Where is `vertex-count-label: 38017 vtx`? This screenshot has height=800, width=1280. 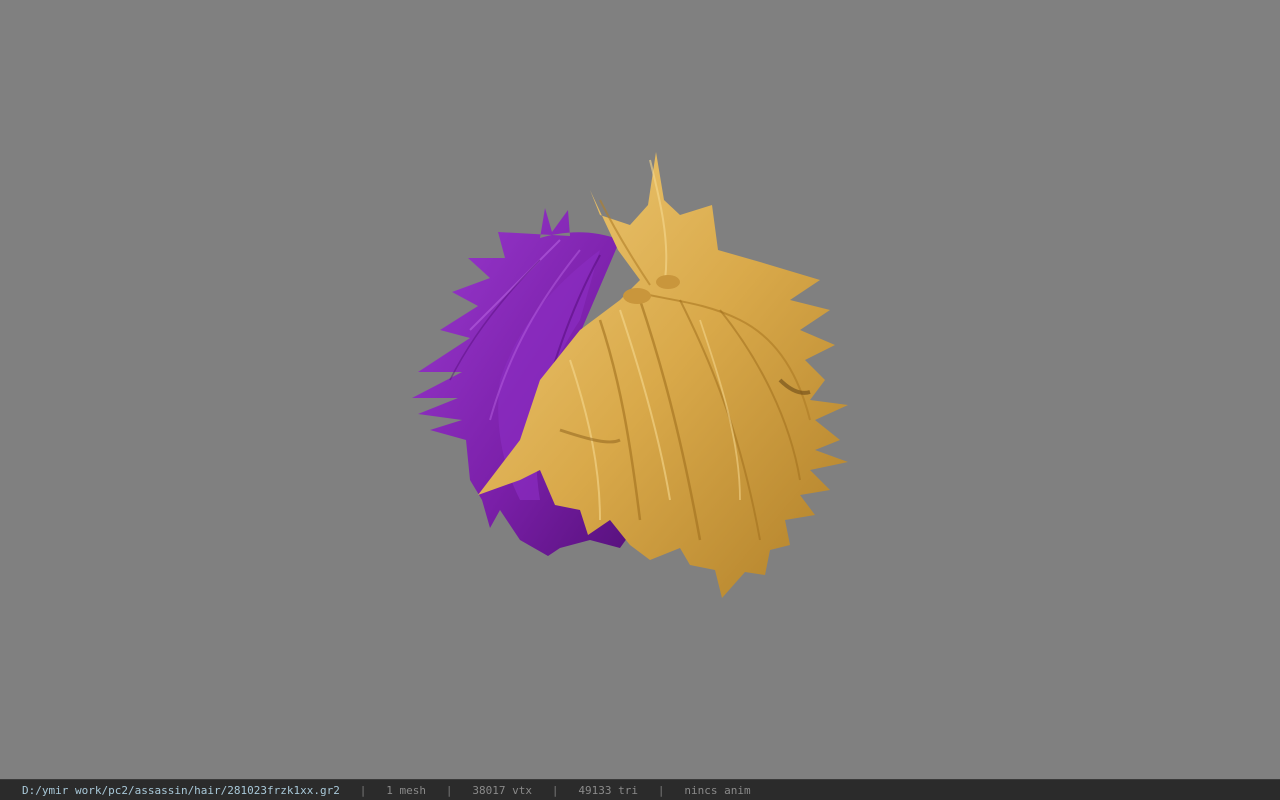
vertex-count-label: 38017 vtx is located at coordinates (502, 790).